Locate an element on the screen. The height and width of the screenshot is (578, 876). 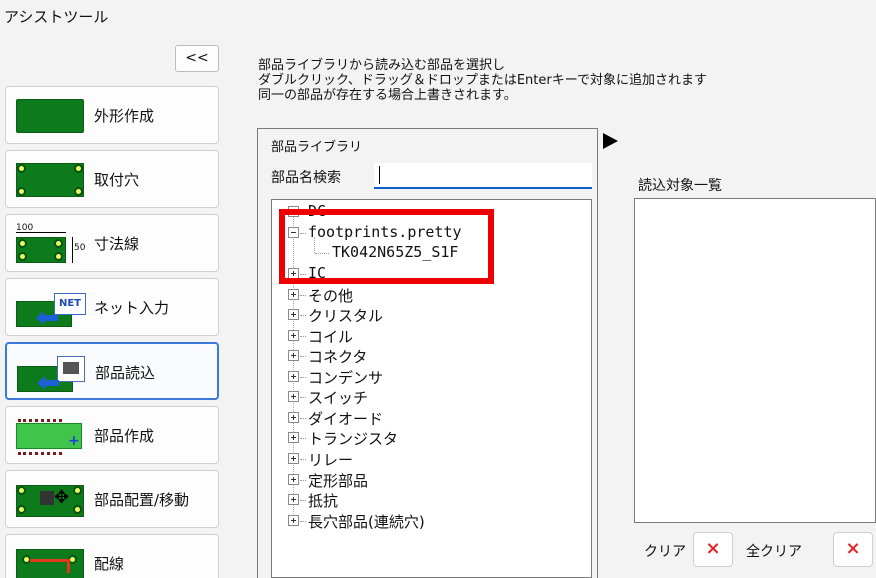
tool-wiring: 配線 is located at coordinates (112, 556).